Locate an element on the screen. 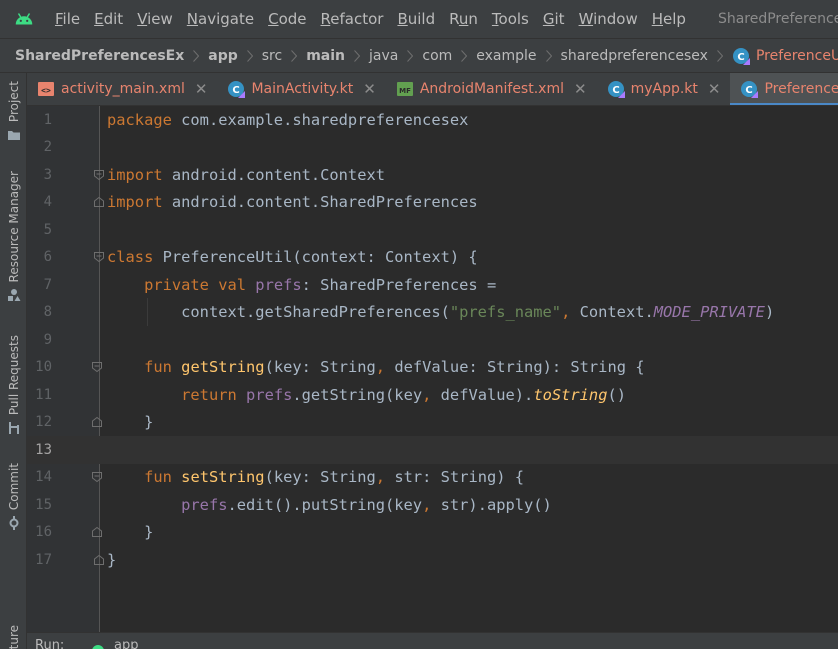  breadcrumb-example: example is located at coordinates (506, 56).